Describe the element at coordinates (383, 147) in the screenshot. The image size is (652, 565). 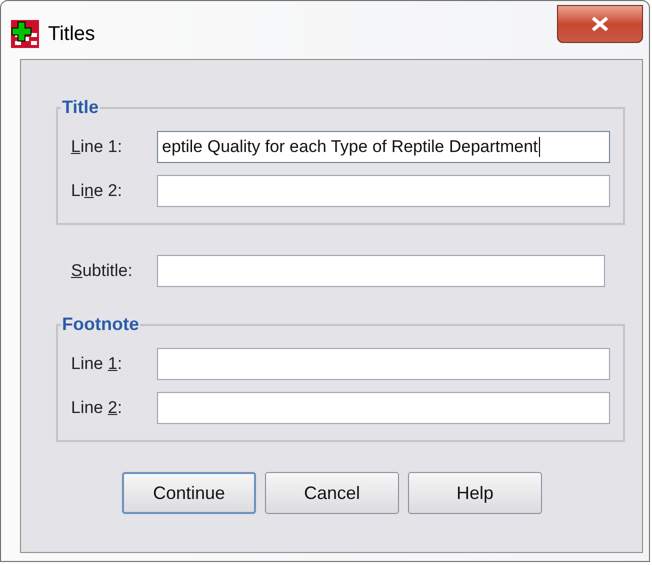
I see `text-field: eptile Quality for each Type of Reptile Department` at that location.